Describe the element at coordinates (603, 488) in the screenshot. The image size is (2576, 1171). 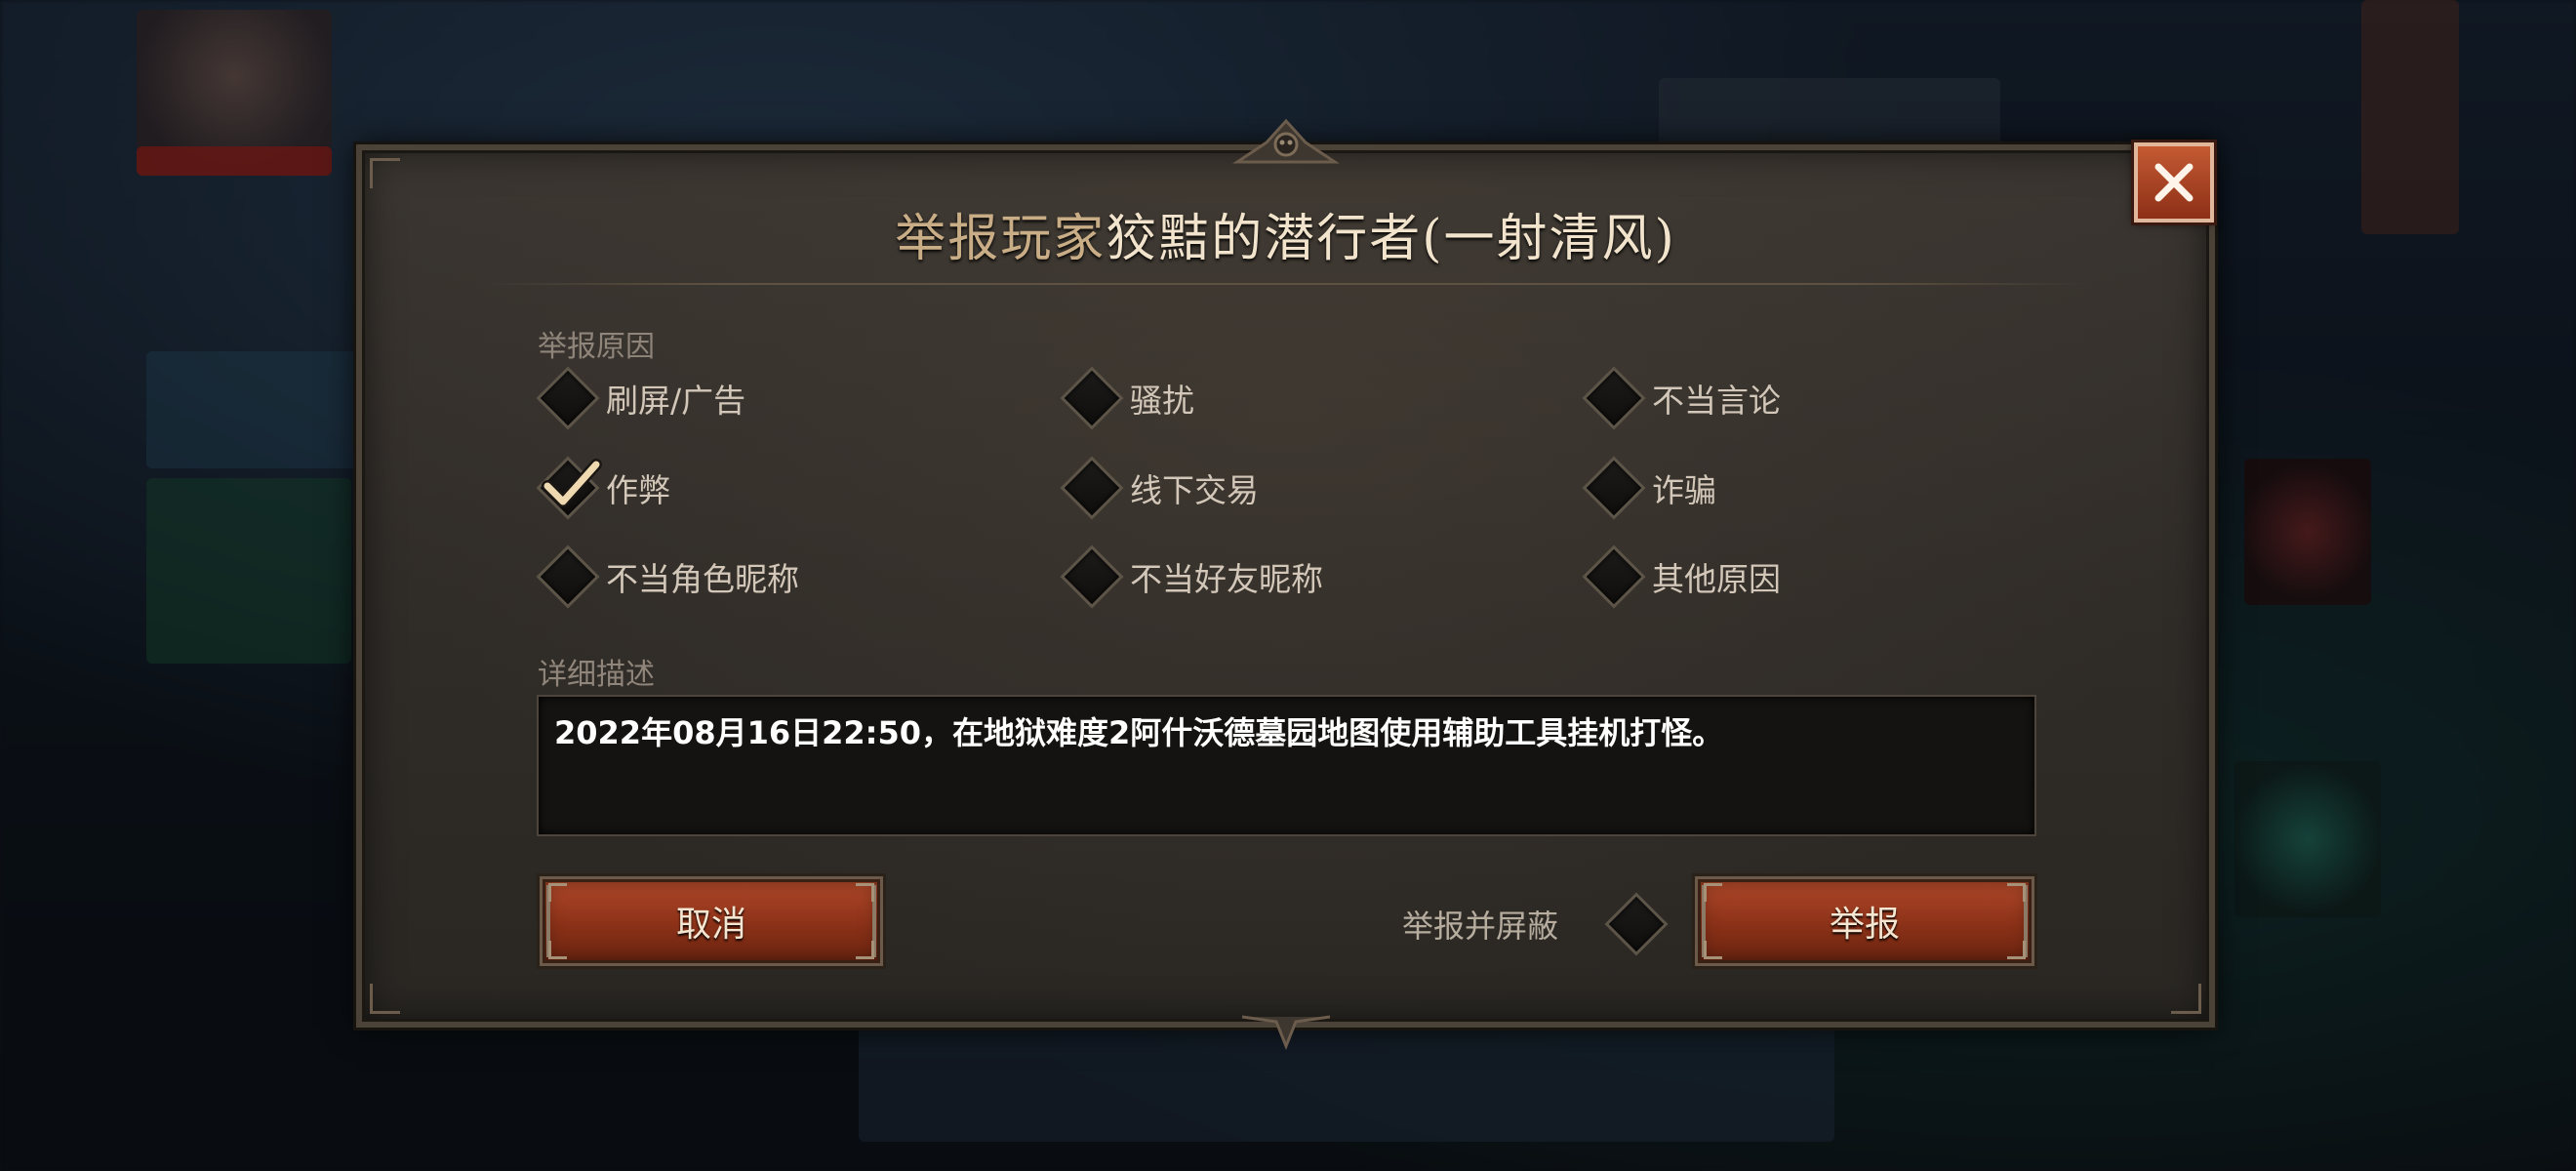
I see `reason-option-cheating: 作弊` at that location.